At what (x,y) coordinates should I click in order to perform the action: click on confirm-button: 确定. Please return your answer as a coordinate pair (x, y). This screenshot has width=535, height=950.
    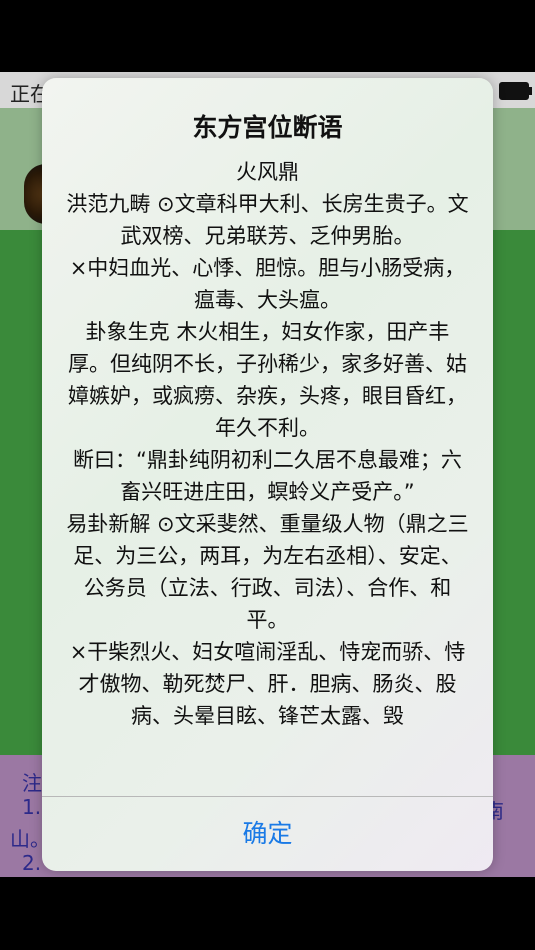
    Looking at the image, I should click on (267, 834).